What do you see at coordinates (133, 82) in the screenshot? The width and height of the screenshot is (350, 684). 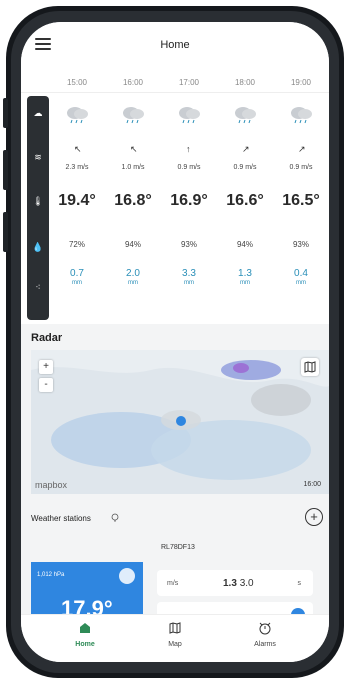 I see `hour-label: 16:00` at bounding box center [133, 82].